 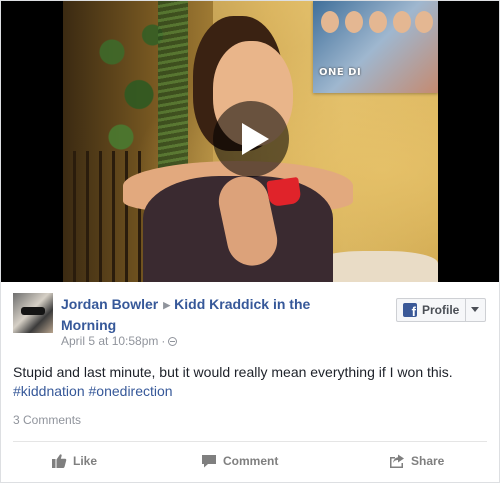 I want to click on play-button, so click(x=251, y=139).